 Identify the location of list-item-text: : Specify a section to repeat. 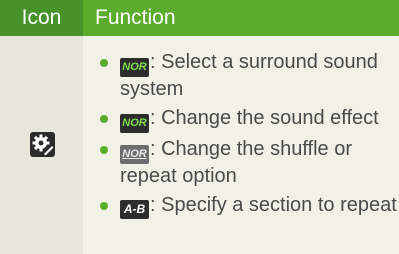
(273, 205).